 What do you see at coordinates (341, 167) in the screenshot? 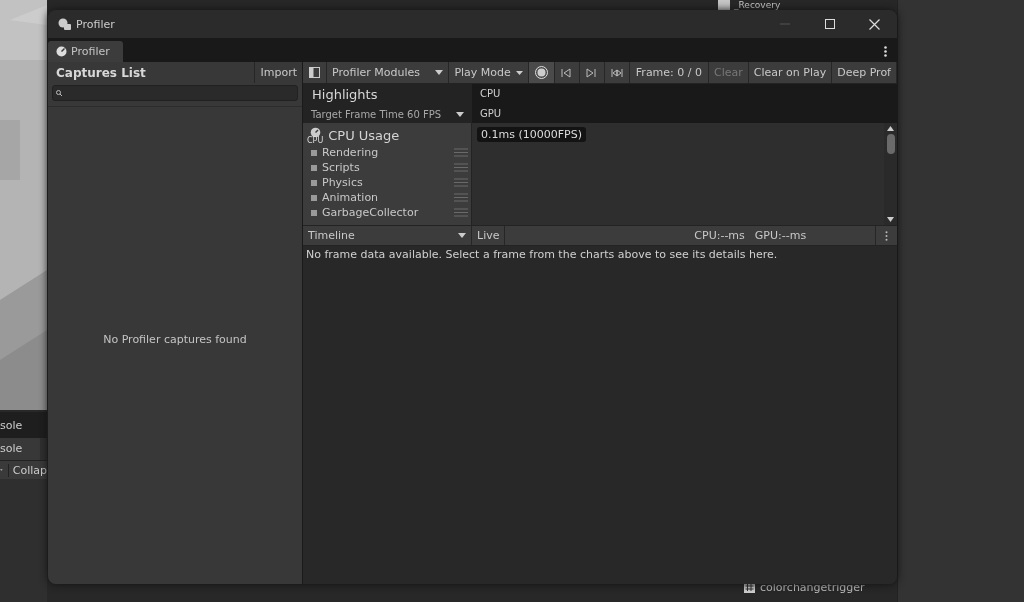
I see `legend-item: Scripts` at bounding box center [341, 167].